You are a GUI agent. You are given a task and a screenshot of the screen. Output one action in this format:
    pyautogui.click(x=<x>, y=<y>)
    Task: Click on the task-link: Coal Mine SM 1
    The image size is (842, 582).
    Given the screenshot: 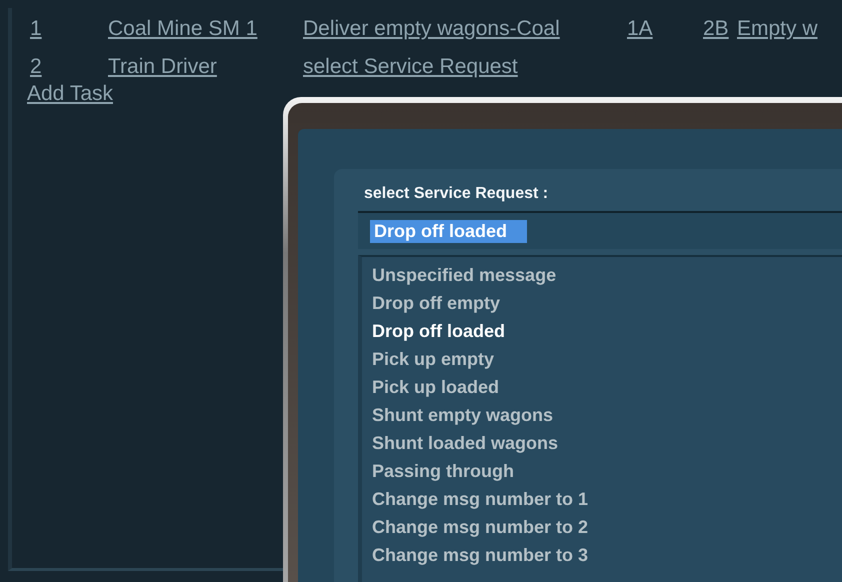 What is the action you would take?
    pyautogui.click(x=205, y=29)
    